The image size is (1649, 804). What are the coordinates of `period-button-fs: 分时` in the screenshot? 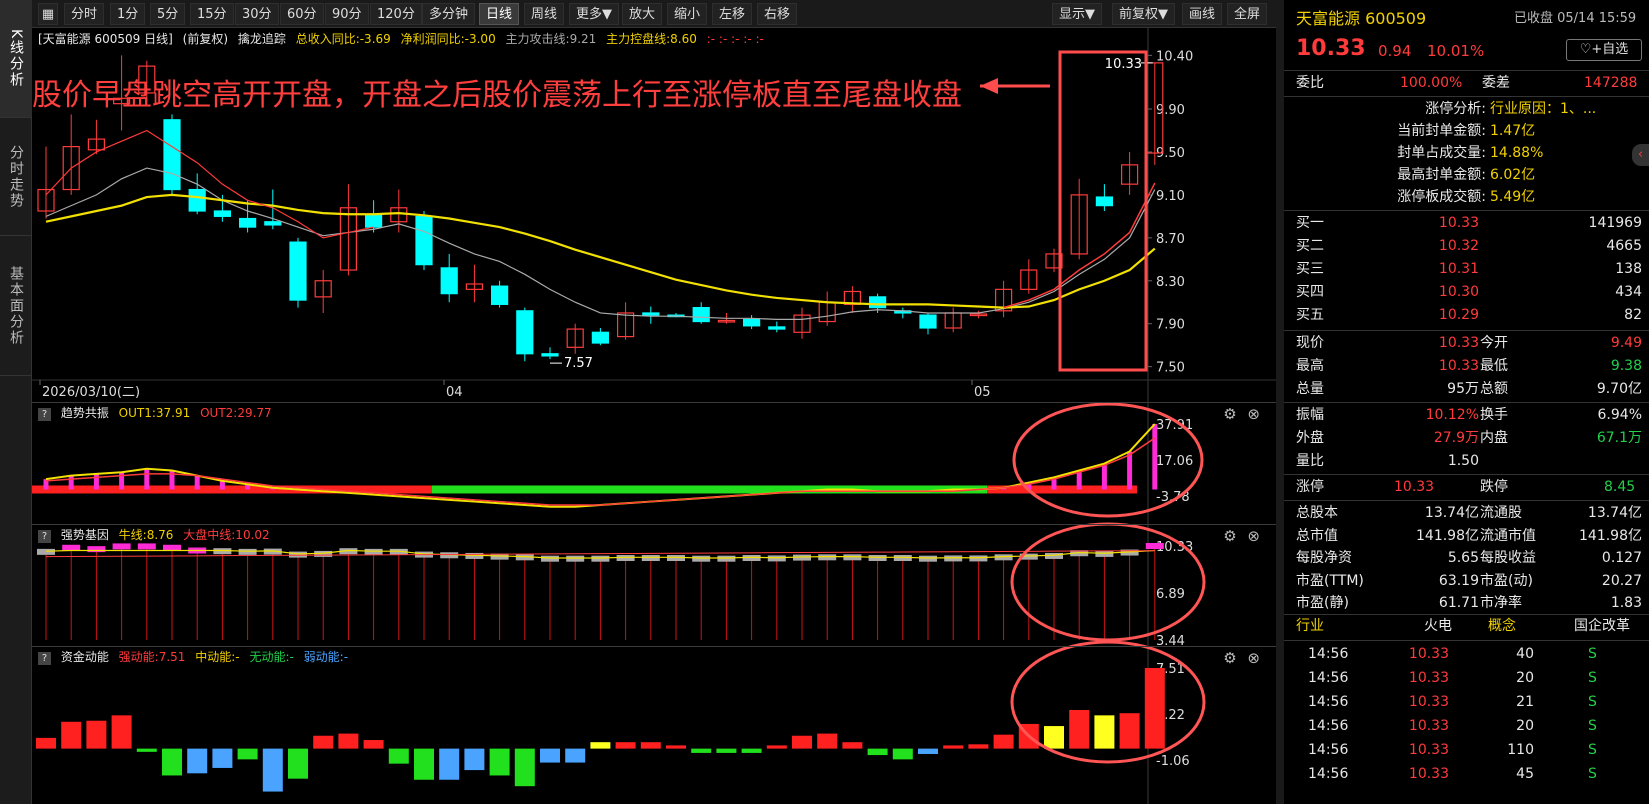 It's located at (84, 14).